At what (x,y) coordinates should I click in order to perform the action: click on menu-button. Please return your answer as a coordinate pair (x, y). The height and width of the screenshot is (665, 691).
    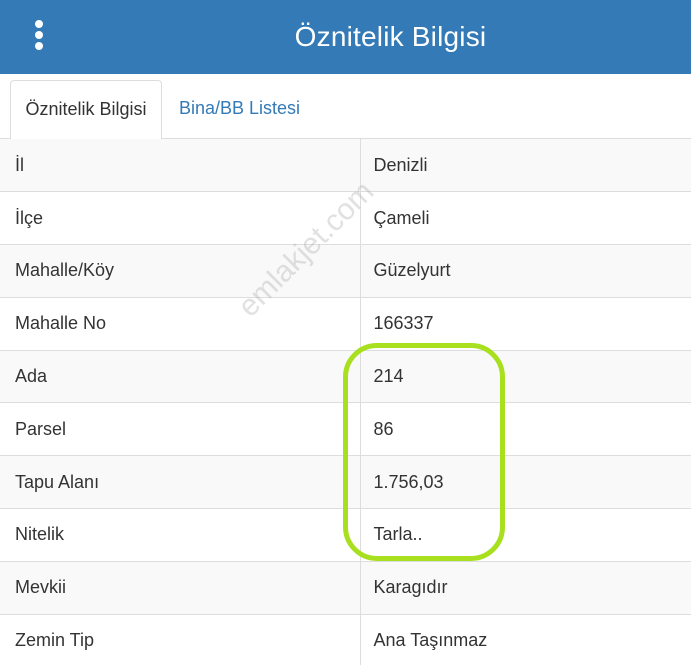
    Looking at the image, I should click on (39, 35).